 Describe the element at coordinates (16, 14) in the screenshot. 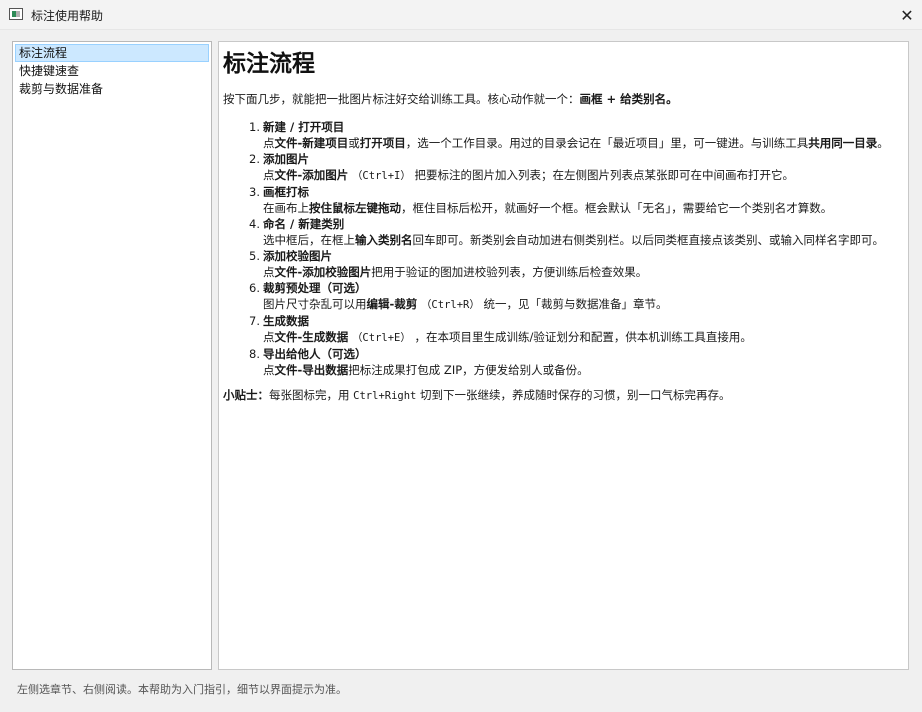

I see `app-icon` at that location.